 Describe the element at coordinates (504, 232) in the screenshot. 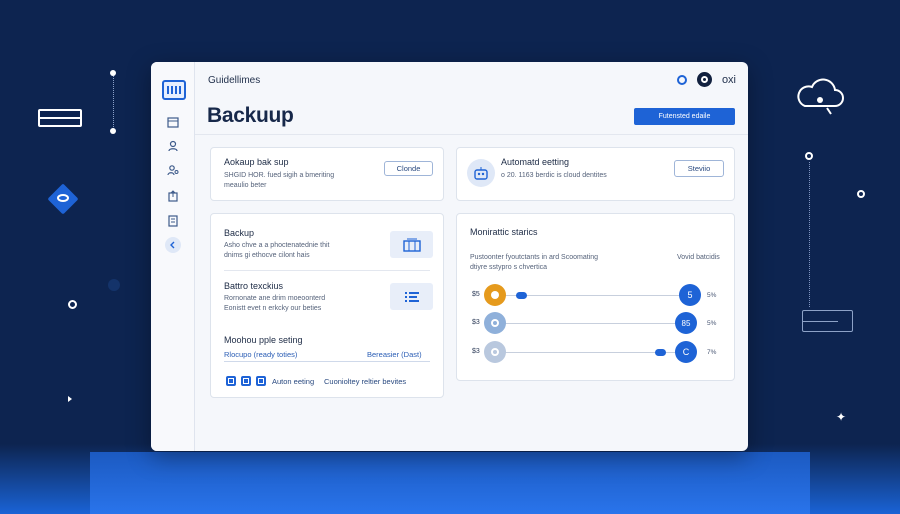

I see `card-title: Monirattic starics` at that location.